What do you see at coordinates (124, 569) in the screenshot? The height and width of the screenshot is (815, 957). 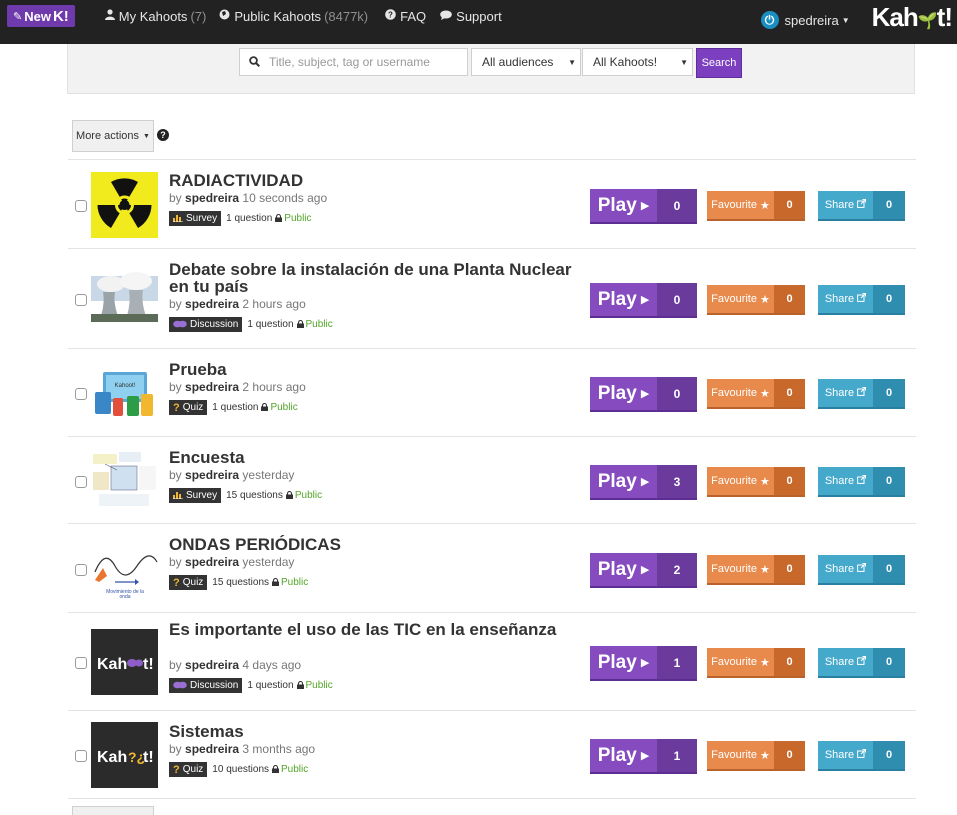 I see `kahoot-thumbnail: Movimiento de la onda` at bounding box center [124, 569].